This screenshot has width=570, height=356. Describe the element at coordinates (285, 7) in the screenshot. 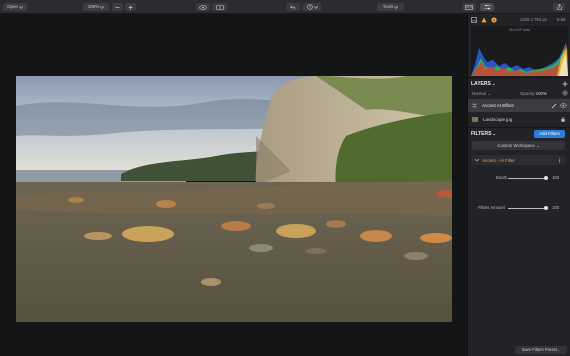

I see `top-toolbar: Open 168% Tools` at that location.